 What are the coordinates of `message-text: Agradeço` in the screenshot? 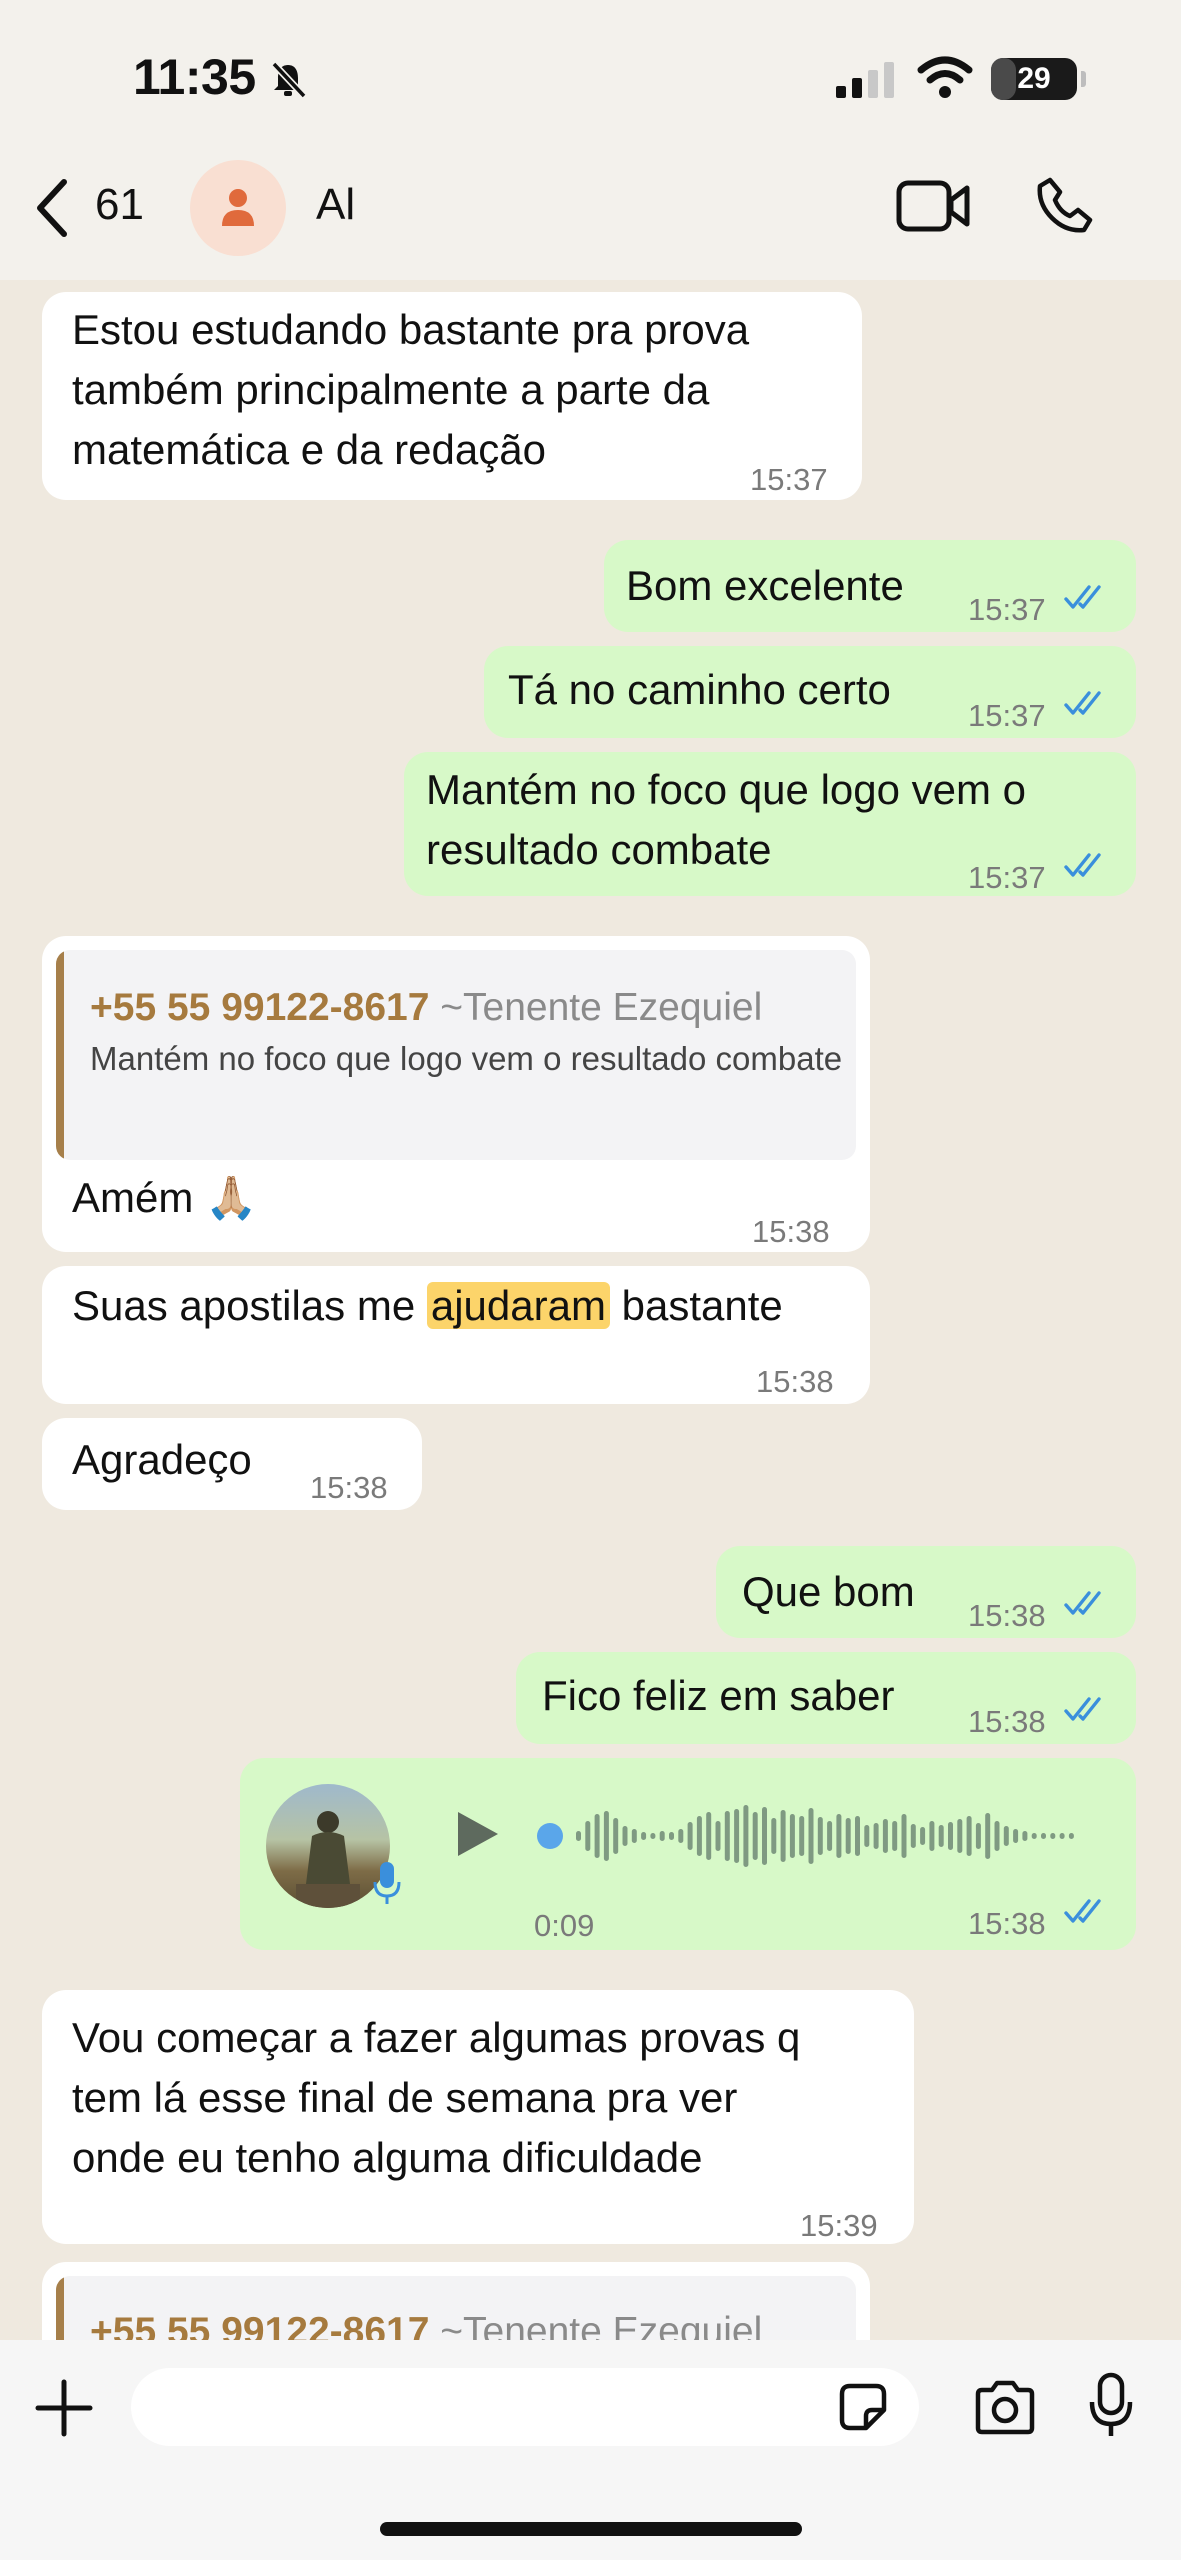 It's located at (162, 1459).